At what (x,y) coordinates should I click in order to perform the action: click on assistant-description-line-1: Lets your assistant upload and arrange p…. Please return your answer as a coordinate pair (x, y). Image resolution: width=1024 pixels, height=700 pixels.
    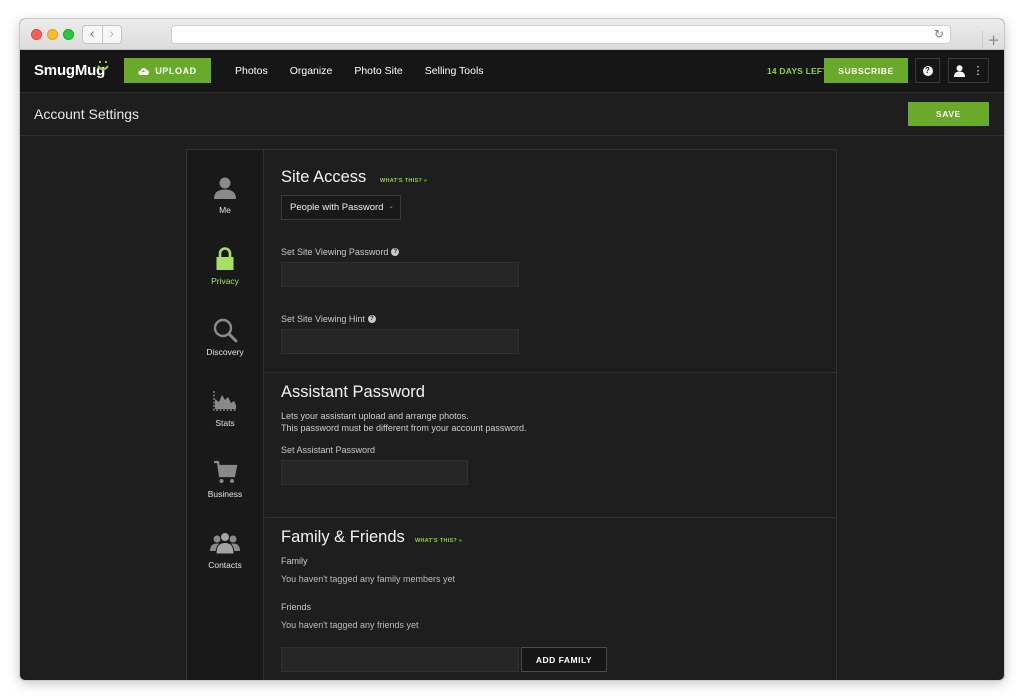
    Looking at the image, I should click on (375, 416).